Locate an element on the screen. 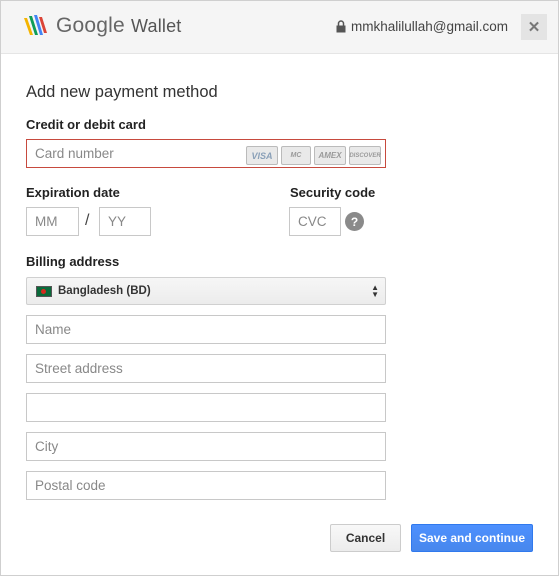 This screenshot has height=576, width=559. expiration-year-field is located at coordinates (125, 221).